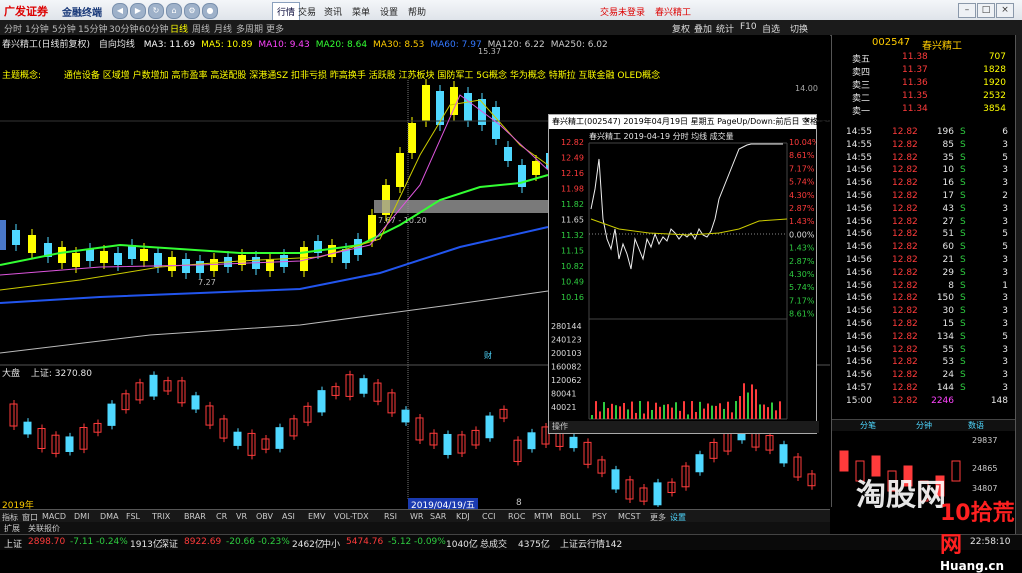  What do you see at coordinates (333, 11) in the screenshot?
I see `menu-news: 资讯` at bounding box center [333, 11].